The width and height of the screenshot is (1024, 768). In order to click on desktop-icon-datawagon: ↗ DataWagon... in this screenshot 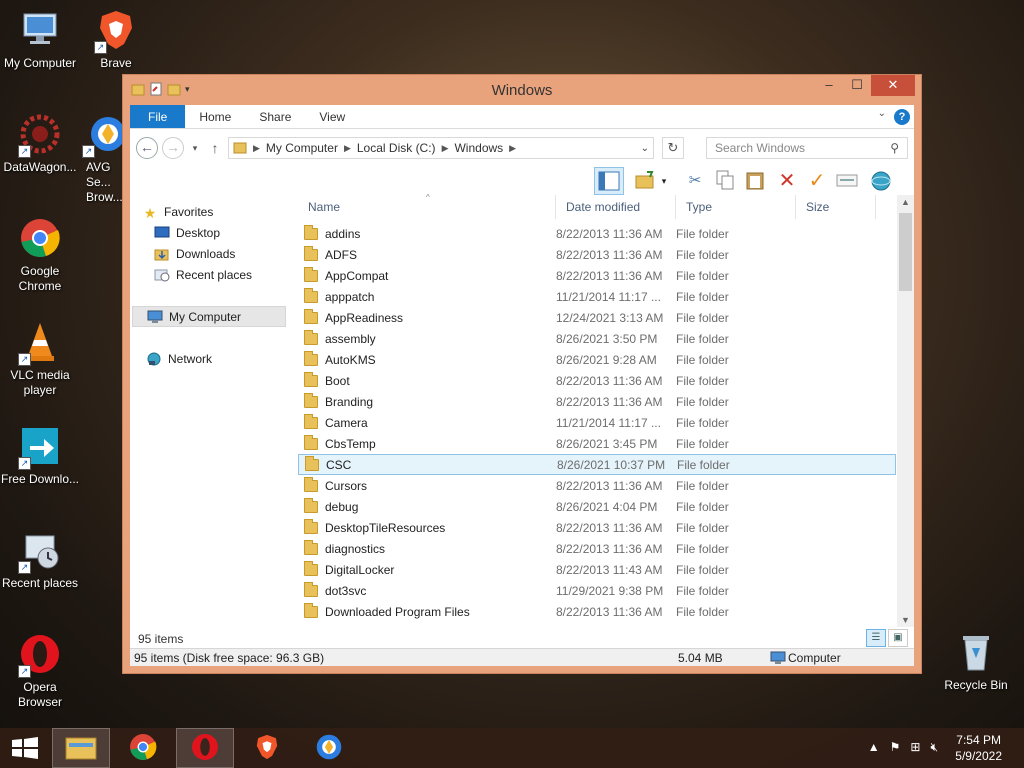, I will do `click(40, 143)`.